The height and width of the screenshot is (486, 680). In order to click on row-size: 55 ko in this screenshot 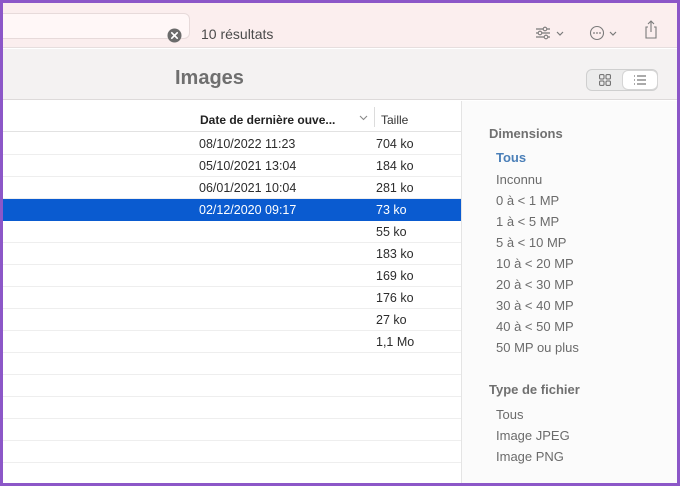, I will do `click(391, 232)`.